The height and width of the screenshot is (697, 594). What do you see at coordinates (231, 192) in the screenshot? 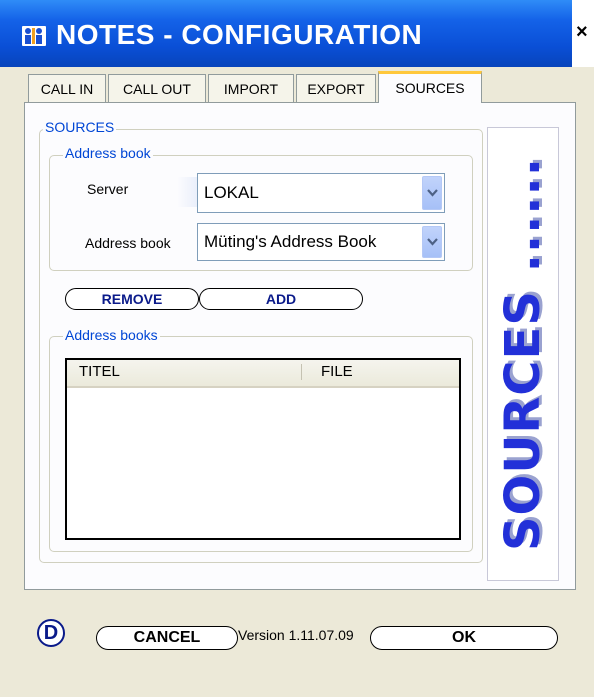
I see `server-value: LOKAL` at bounding box center [231, 192].